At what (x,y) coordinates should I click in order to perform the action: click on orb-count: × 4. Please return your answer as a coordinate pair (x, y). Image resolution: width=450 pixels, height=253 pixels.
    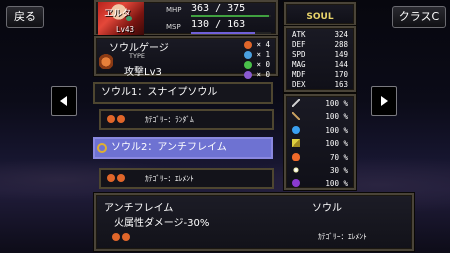
    Looking at the image, I should click on (263, 44).